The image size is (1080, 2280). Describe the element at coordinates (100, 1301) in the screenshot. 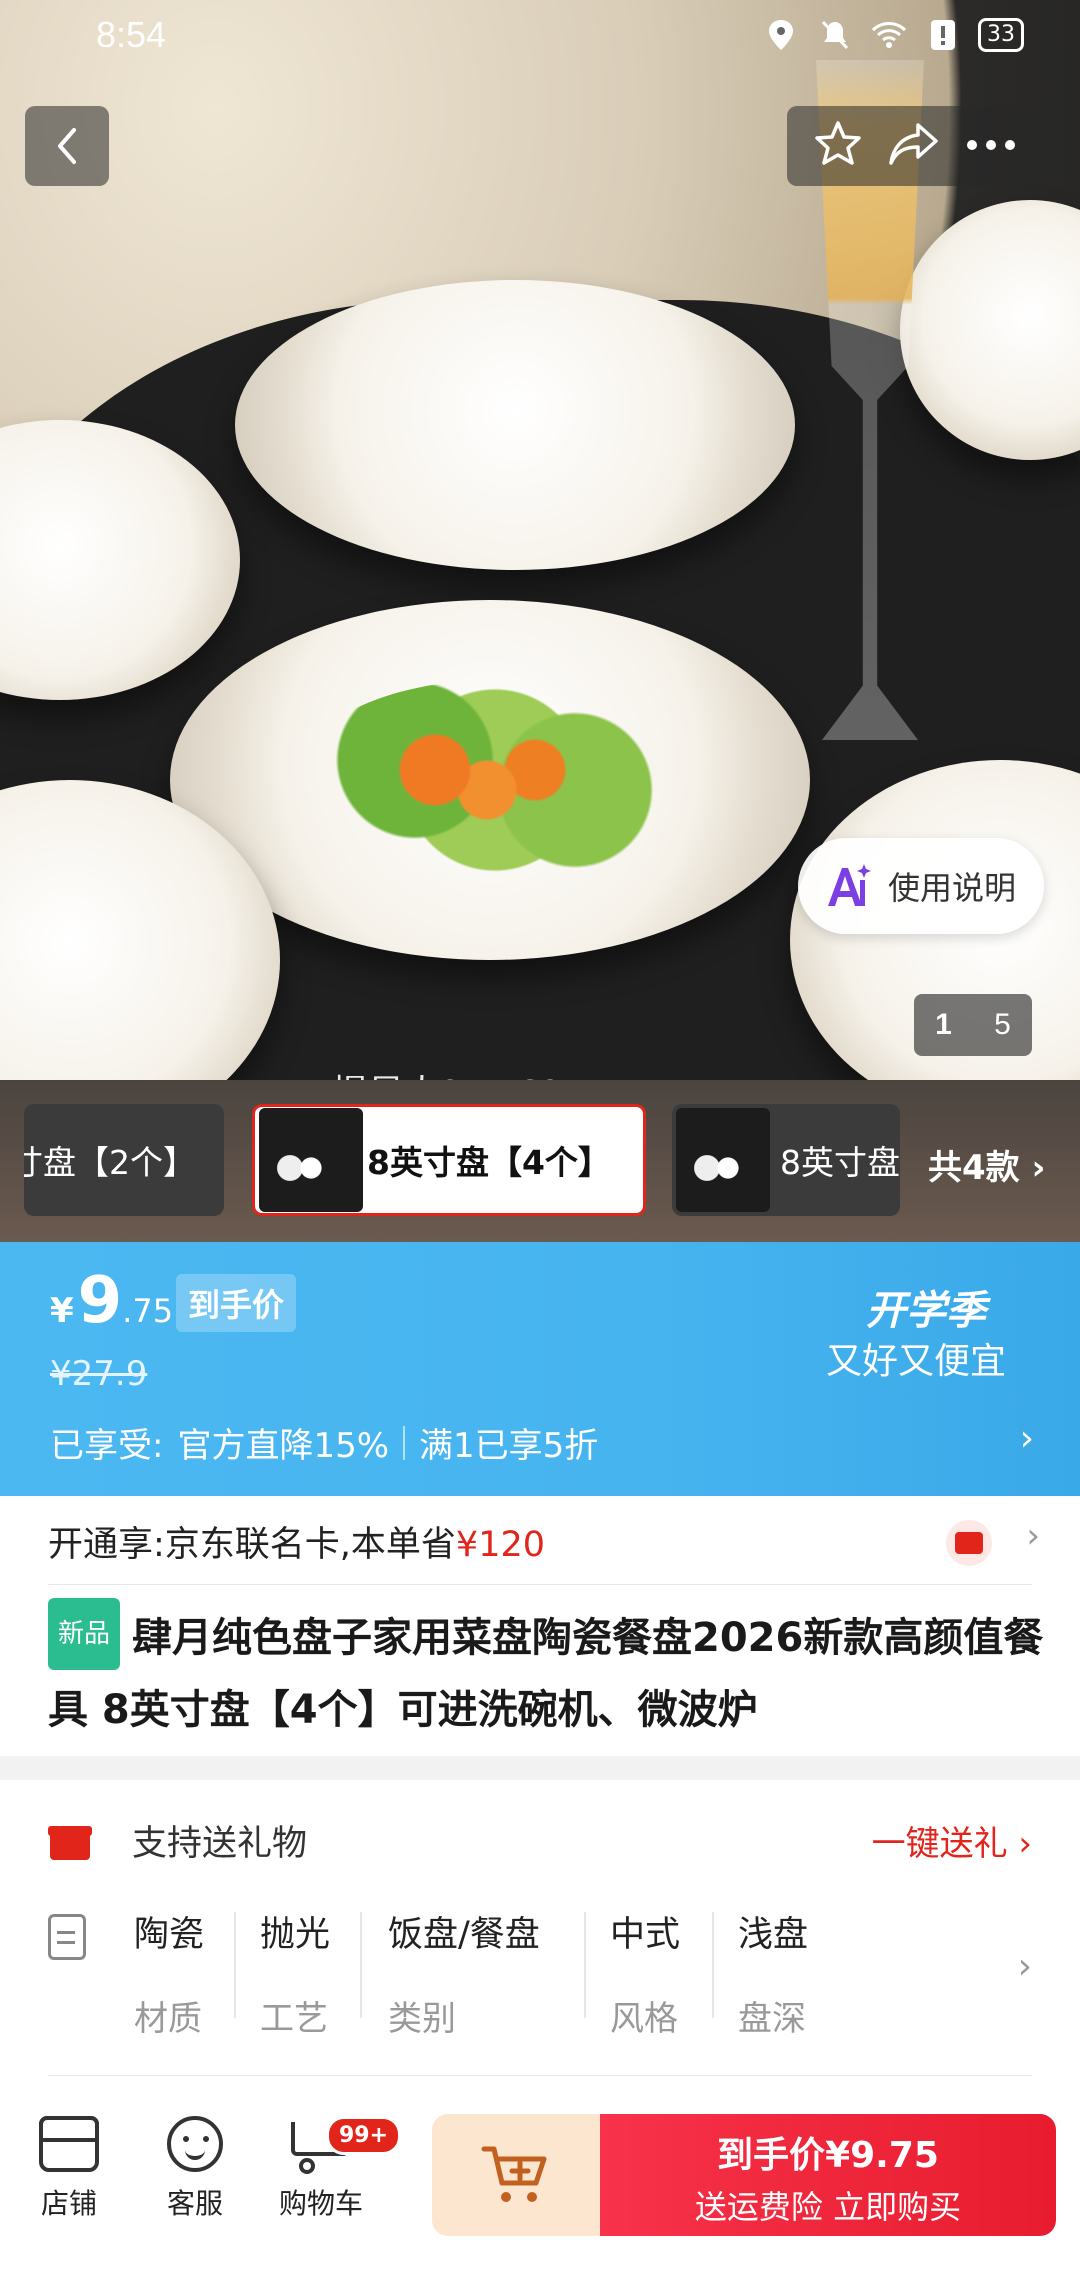

I see `price-integer: 9` at that location.